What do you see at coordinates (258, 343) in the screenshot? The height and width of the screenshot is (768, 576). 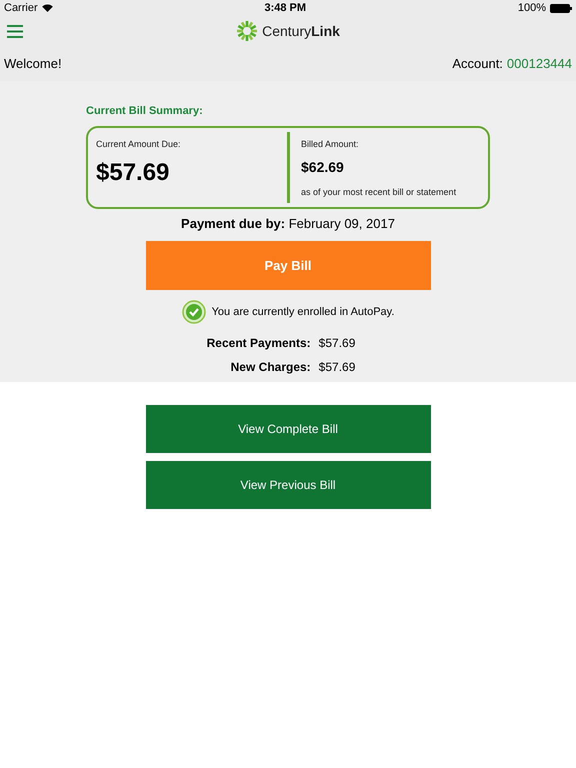 I see `total-label: Recent Payments:` at bounding box center [258, 343].